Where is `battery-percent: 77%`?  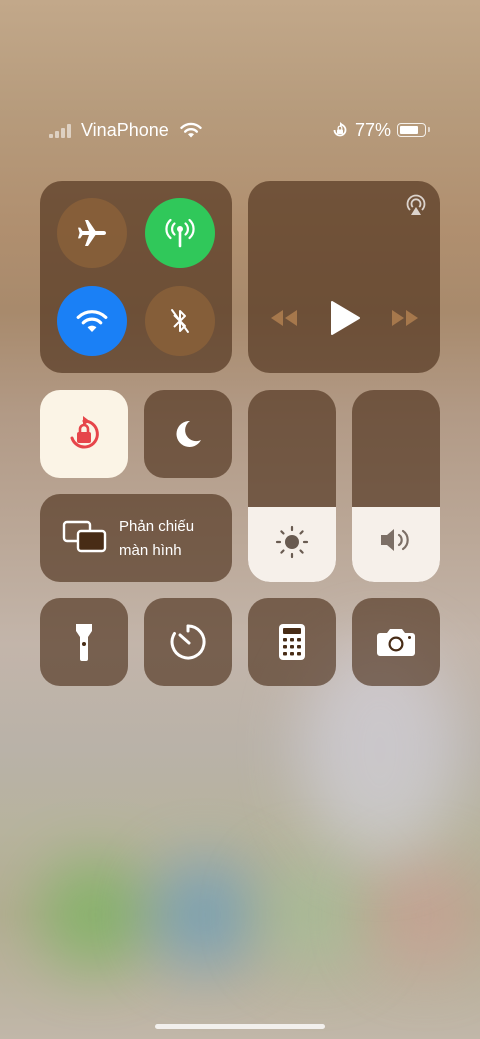 battery-percent: 77% is located at coordinates (373, 130).